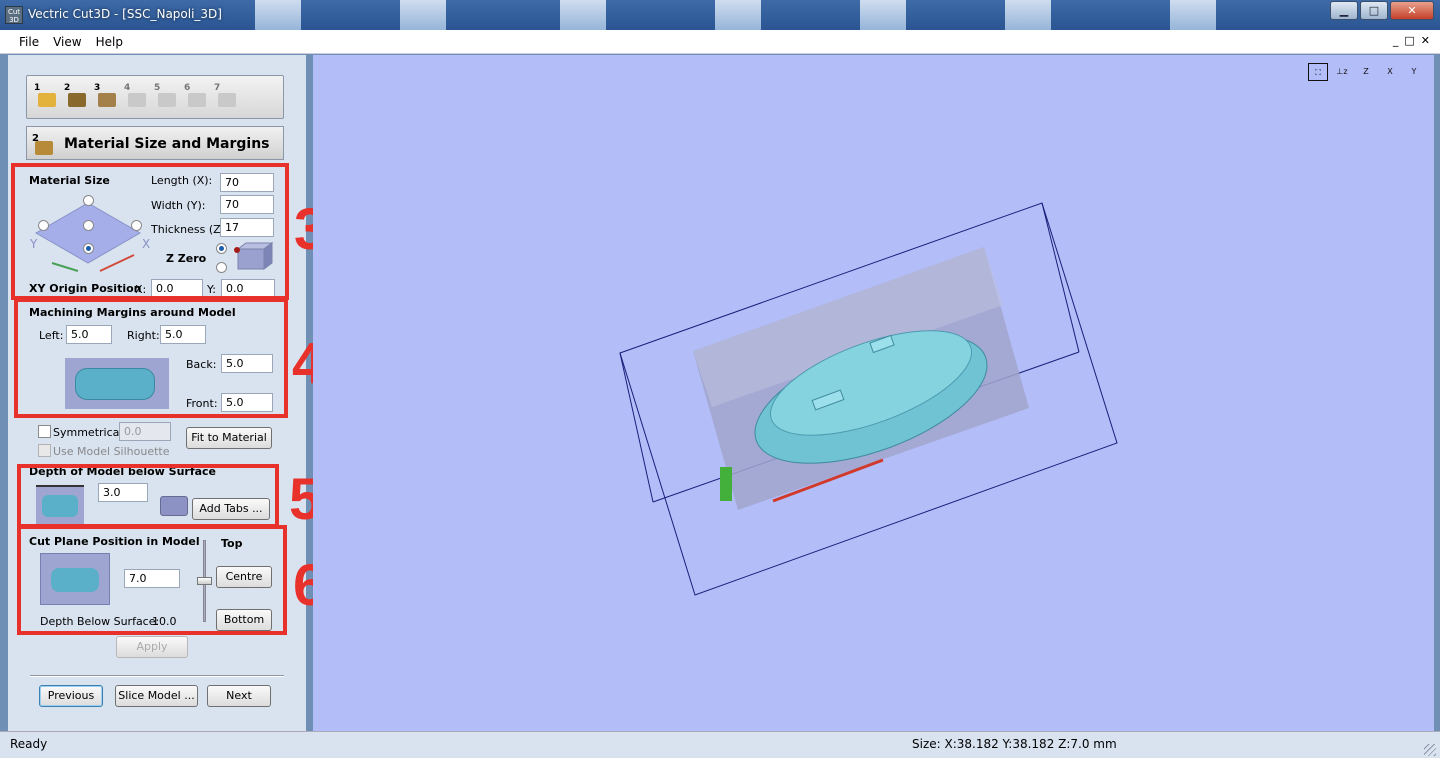 This screenshot has width=1440, height=758. I want to click on next-button: Next, so click(239, 696).